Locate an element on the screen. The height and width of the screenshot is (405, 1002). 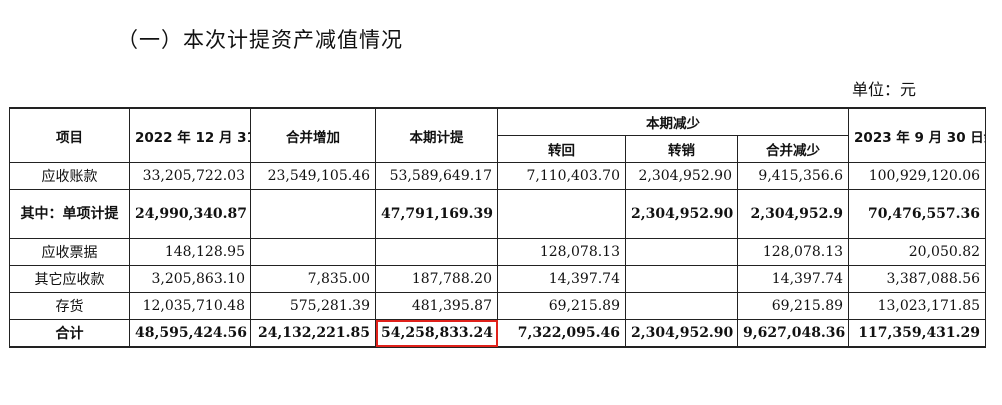
cell-reversal: 14,397.74 is located at coordinates (561, 279).